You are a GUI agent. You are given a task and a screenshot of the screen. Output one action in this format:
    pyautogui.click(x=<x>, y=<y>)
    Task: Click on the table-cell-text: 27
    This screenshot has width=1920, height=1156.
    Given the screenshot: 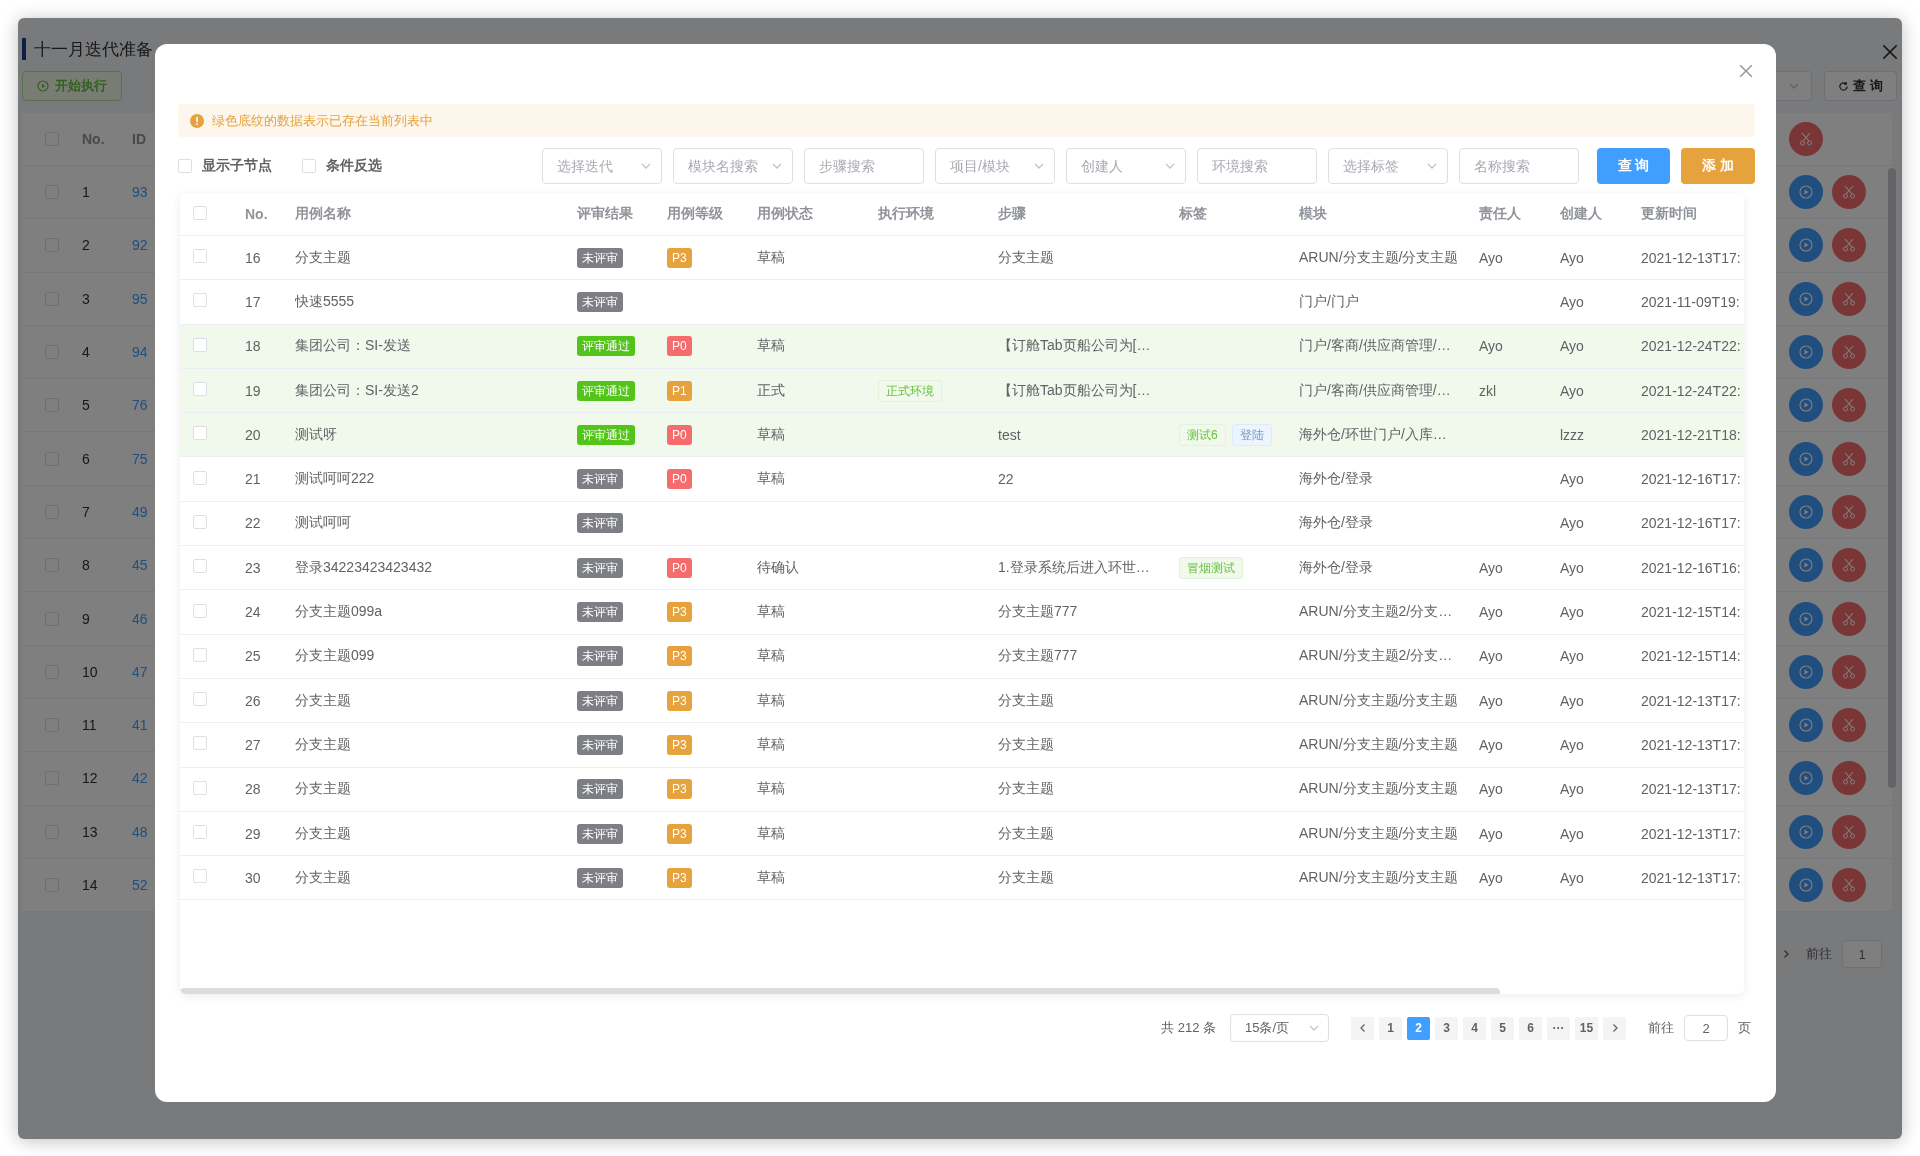 What is the action you would take?
    pyautogui.click(x=253, y=744)
    